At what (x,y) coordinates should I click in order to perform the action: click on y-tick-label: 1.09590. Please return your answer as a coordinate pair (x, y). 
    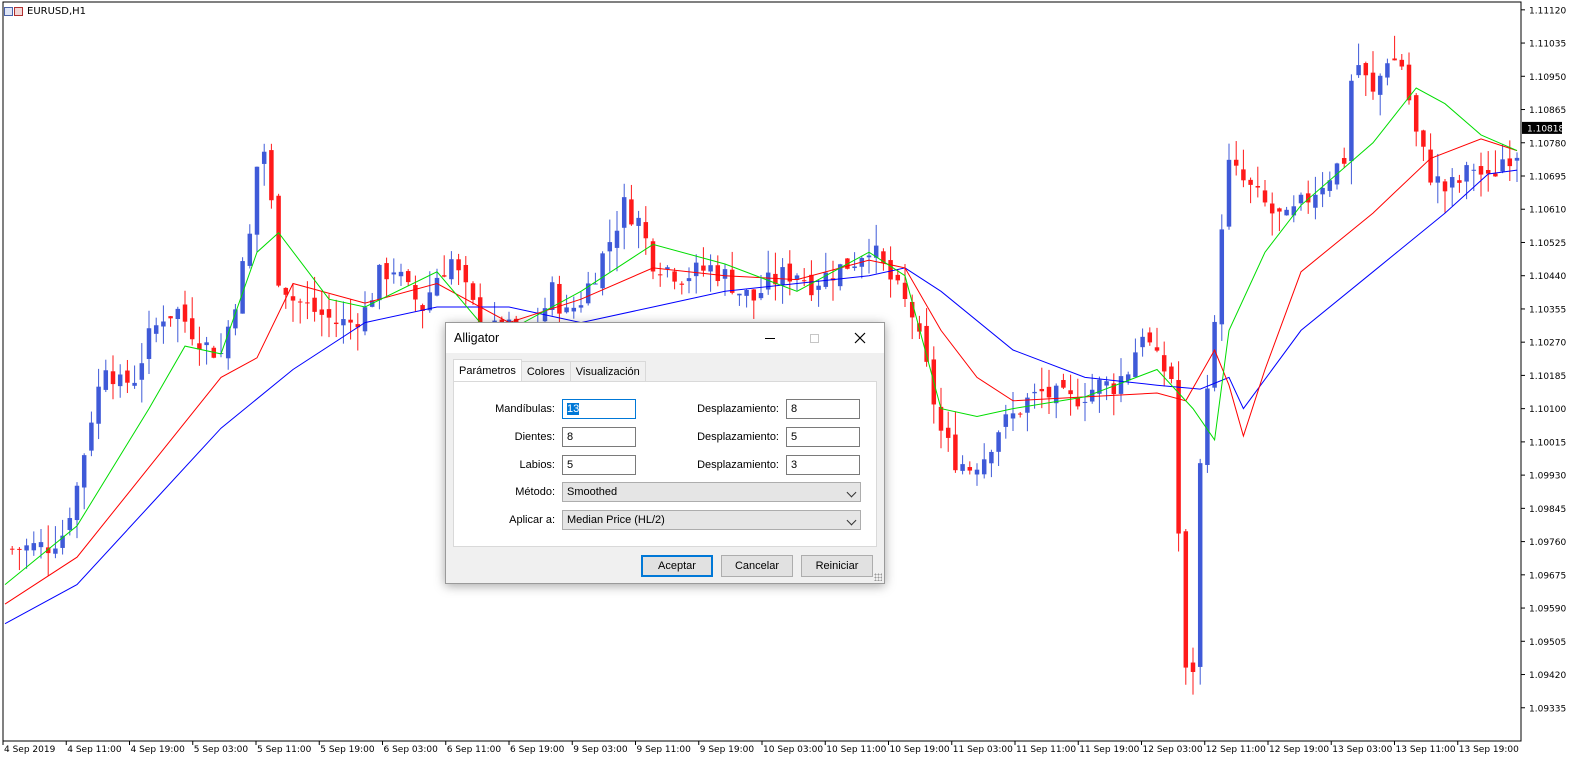
    Looking at the image, I should click on (1547, 610).